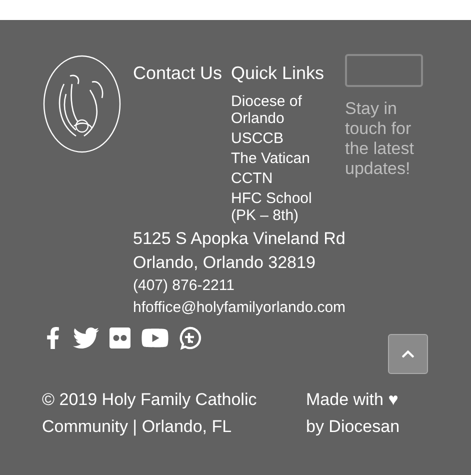  Describe the element at coordinates (86, 338) in the screenshot. I see `twitter-icon` at that location.